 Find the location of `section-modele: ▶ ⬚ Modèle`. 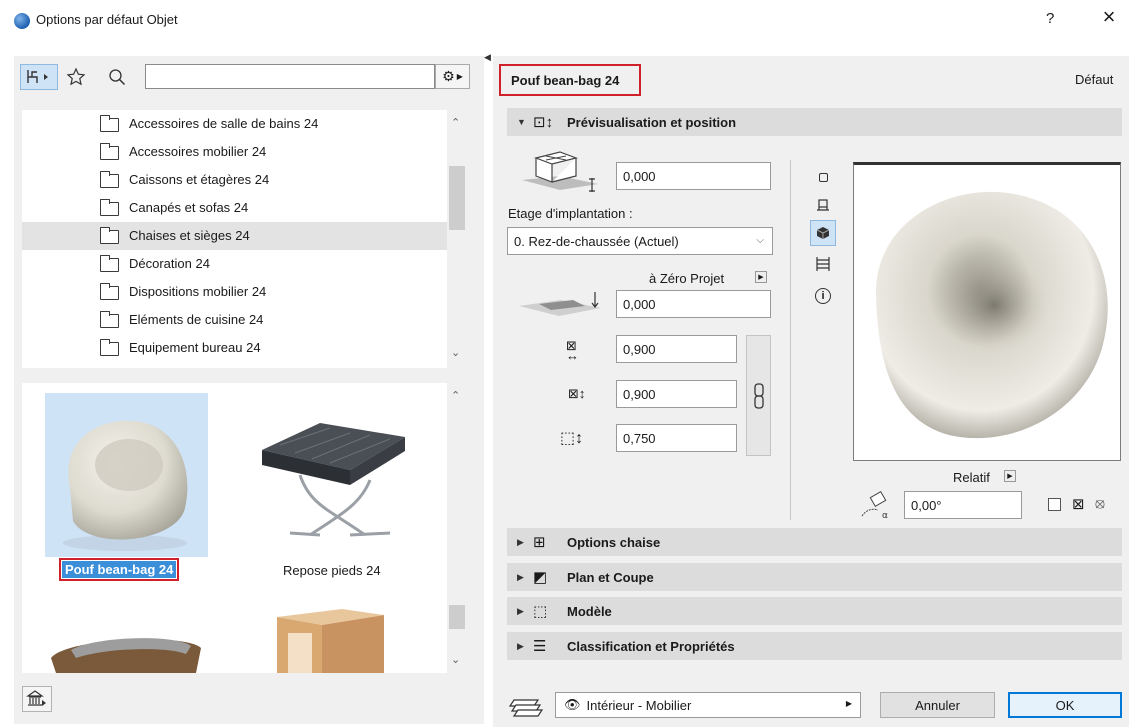

section-modele: ▶ ⬚ Modèle is located at coordinates (814, 611).